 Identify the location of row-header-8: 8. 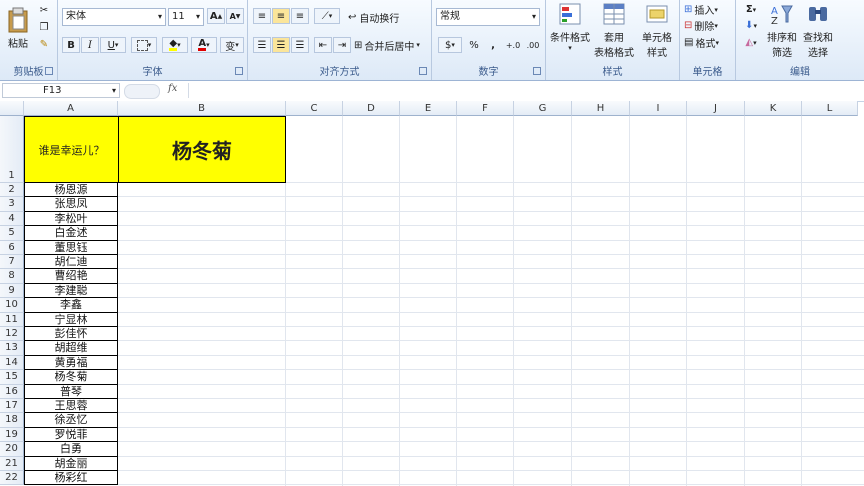
(12, 276).